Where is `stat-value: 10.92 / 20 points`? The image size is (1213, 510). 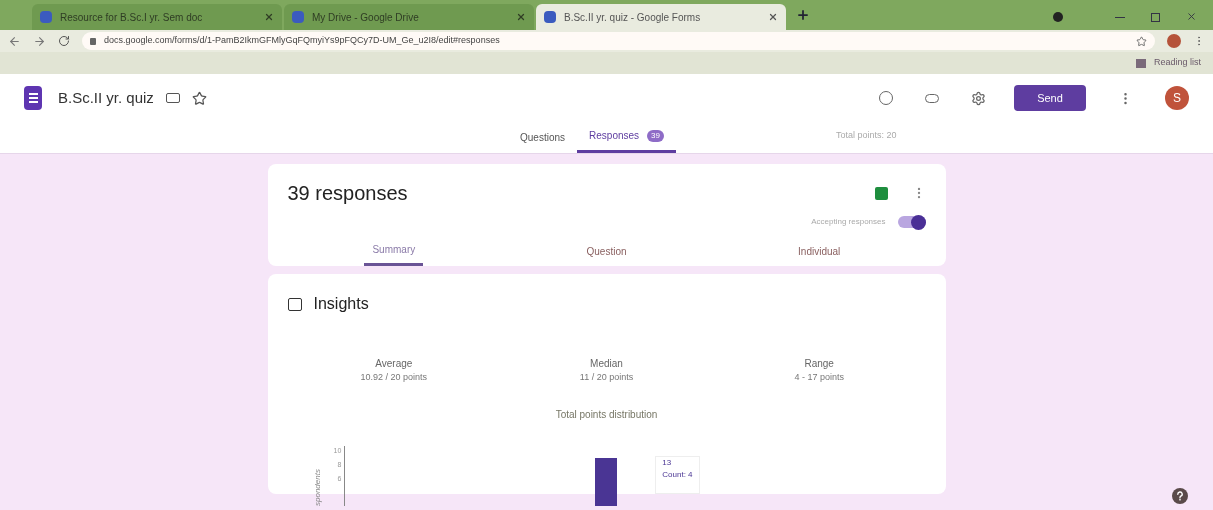 stat-value: 10.92 / 20 points is located at coordinates (394, 377).